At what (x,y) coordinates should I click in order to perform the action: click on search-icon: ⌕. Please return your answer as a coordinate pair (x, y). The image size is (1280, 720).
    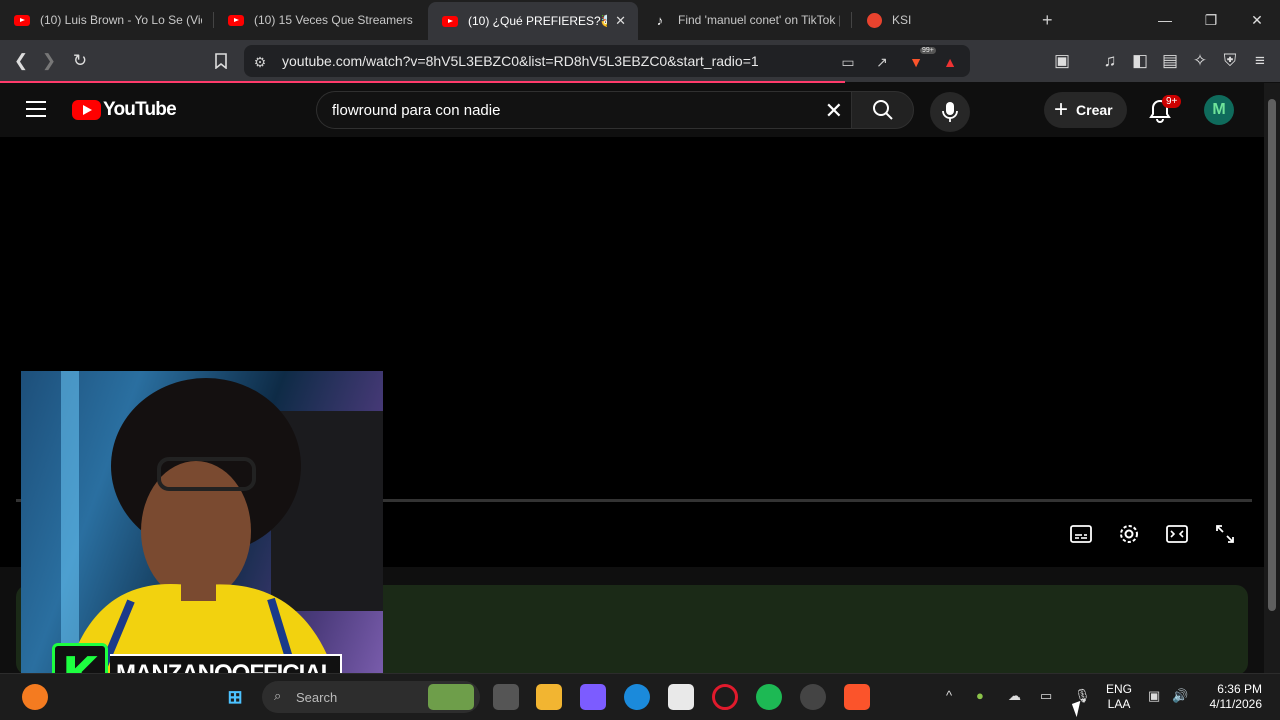
    Looking at the image, I should click on (278, 695).